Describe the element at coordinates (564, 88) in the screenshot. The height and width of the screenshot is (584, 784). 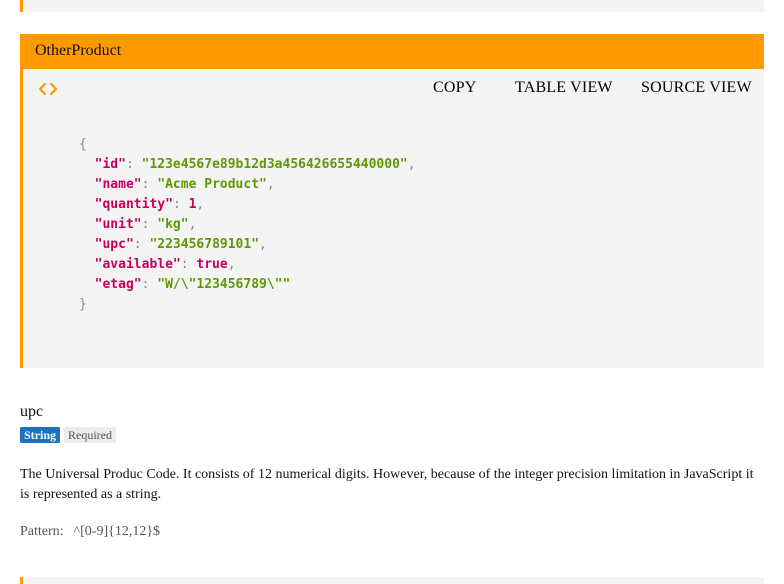
I see `table-view-button: TABLE VIEW` at that location.